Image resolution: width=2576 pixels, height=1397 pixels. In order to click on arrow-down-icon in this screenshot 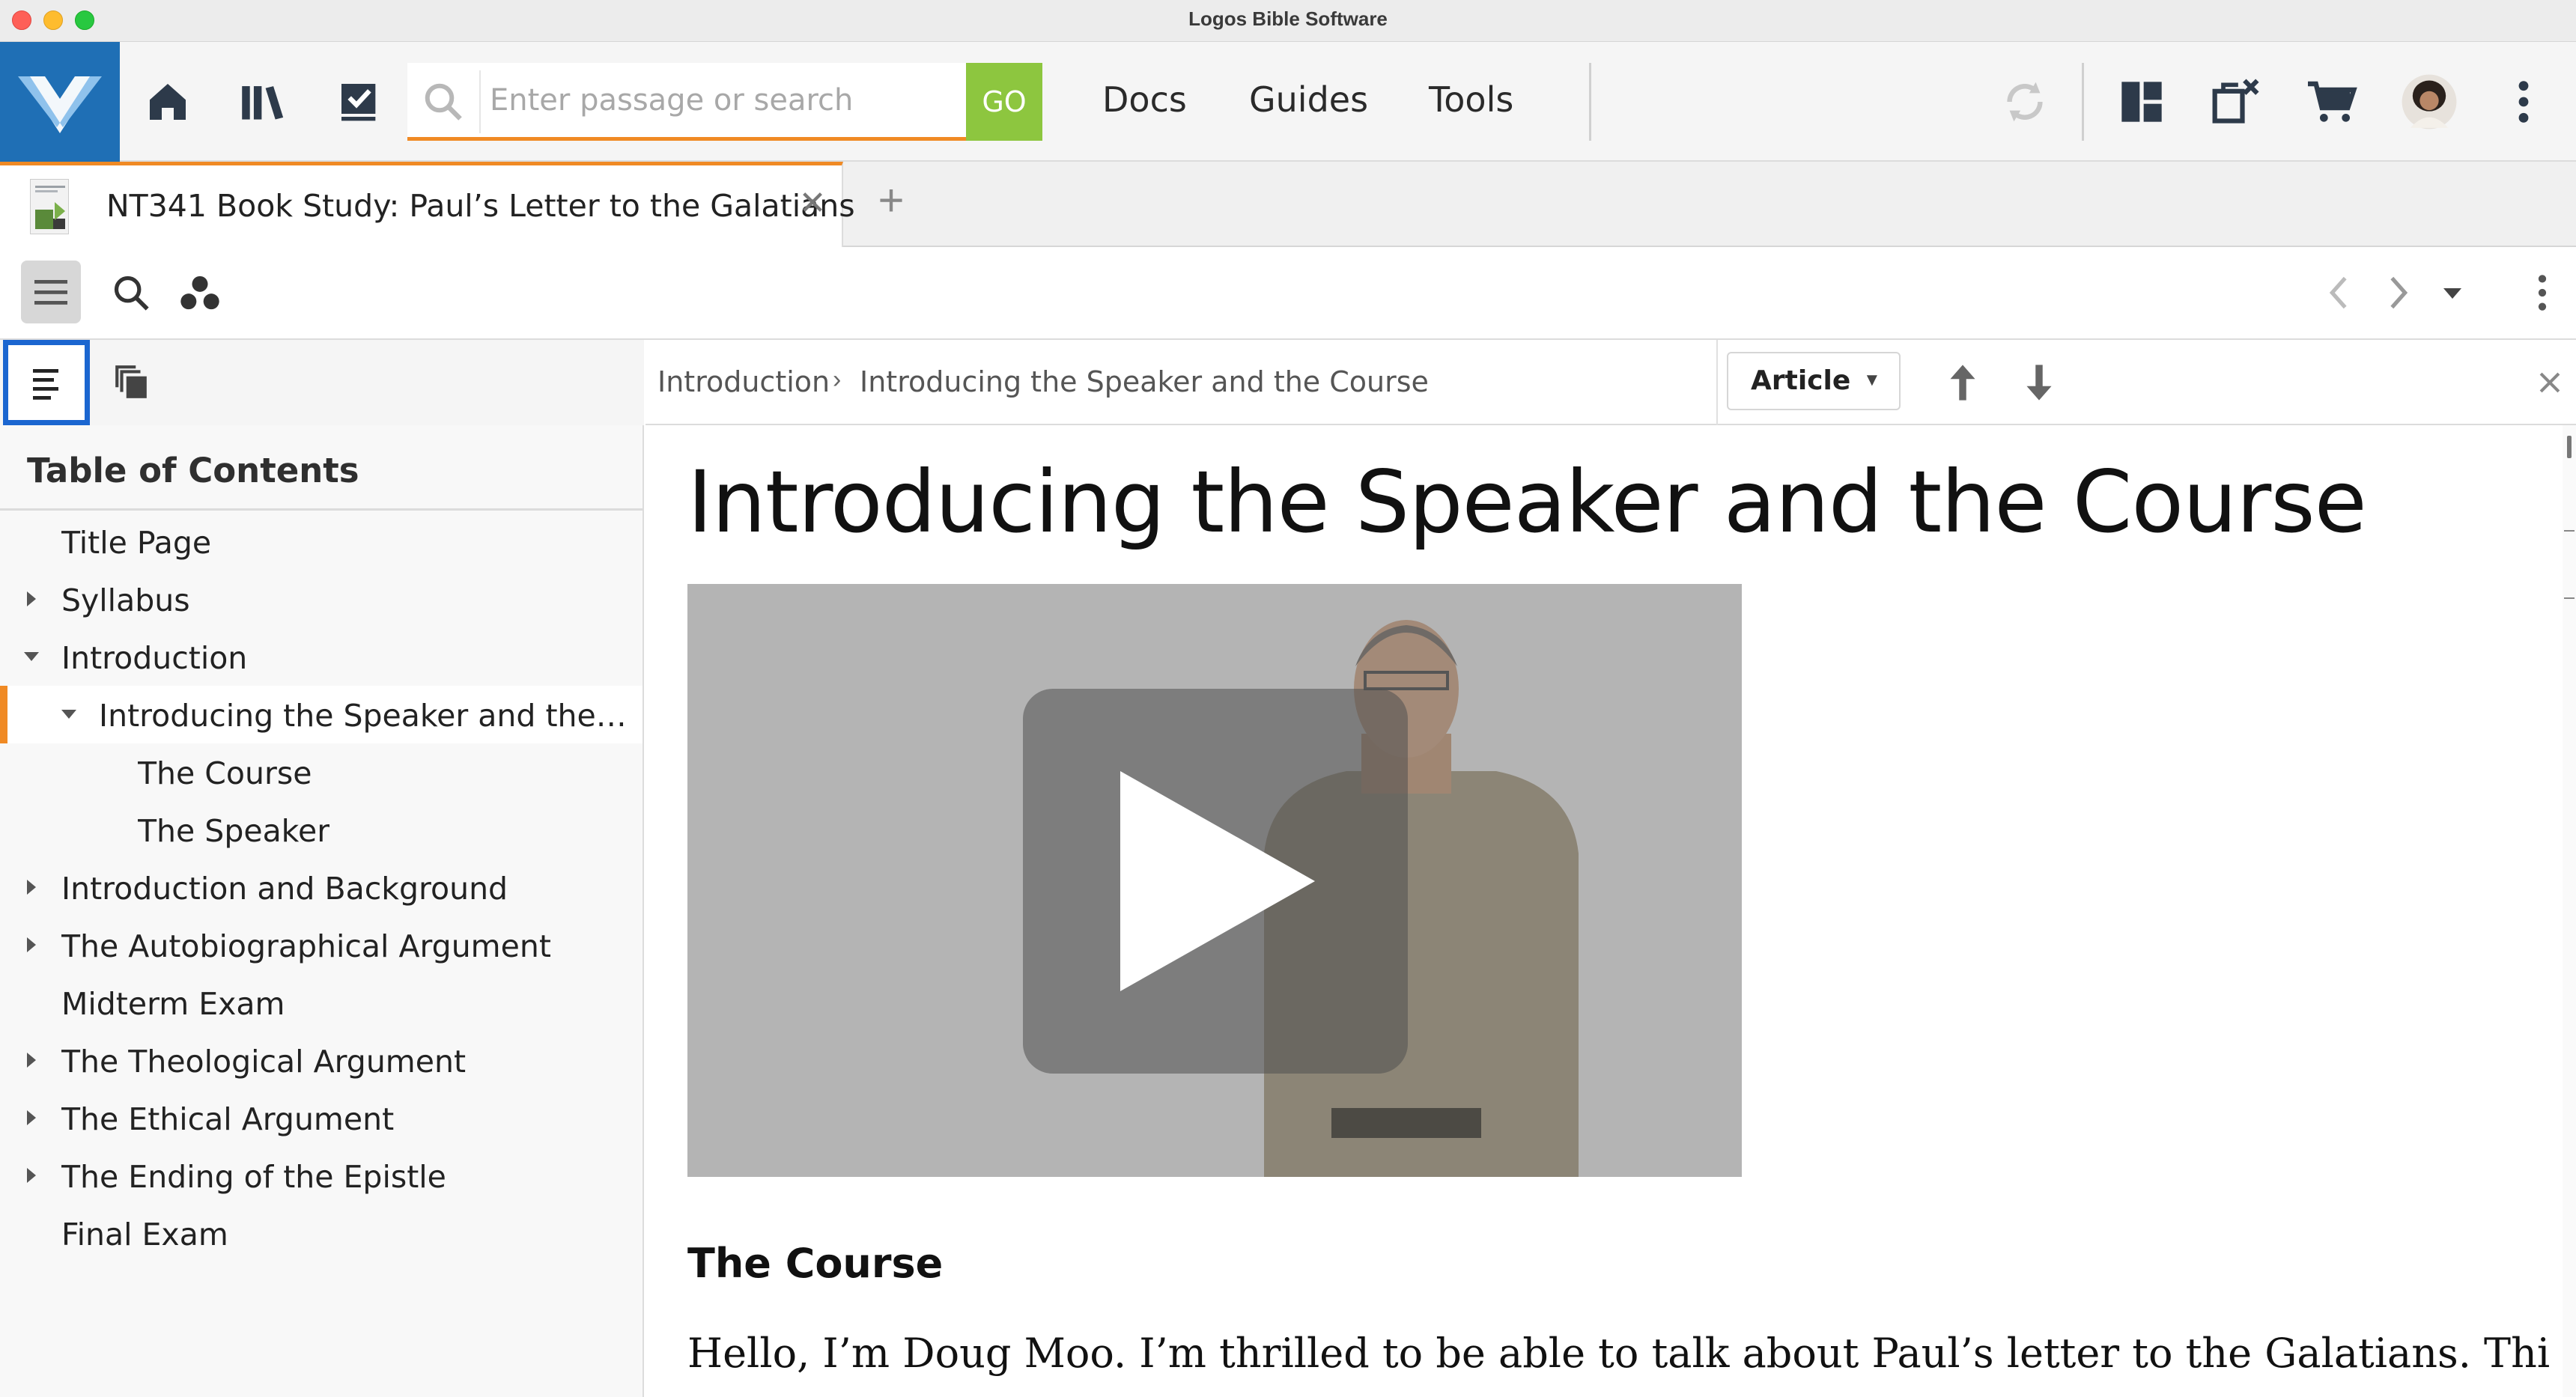, I will do `click(2039, 383)`.